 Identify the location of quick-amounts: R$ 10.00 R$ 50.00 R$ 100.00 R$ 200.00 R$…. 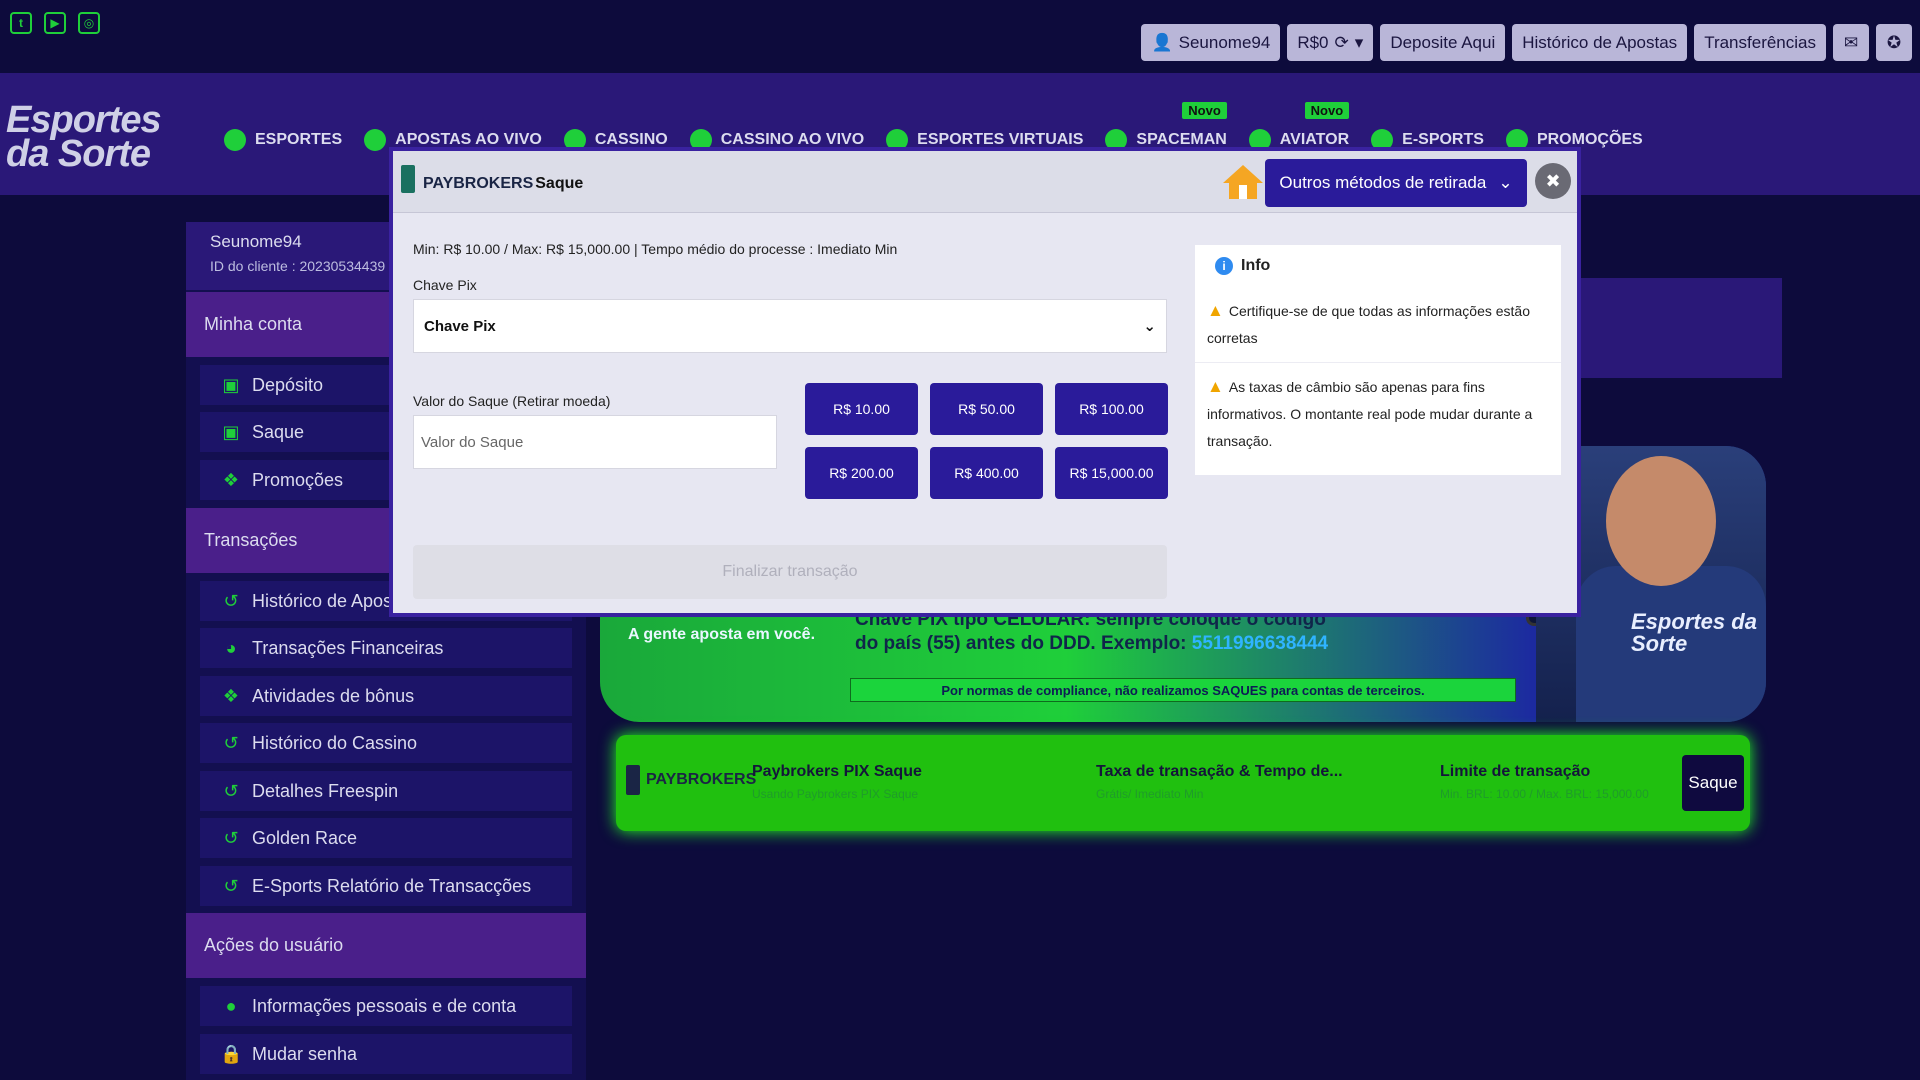
(986, 441).